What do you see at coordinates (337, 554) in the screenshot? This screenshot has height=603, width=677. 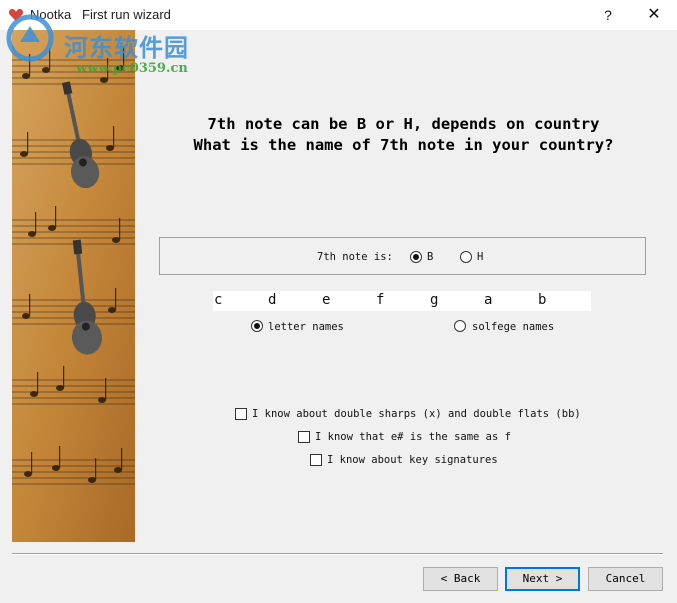 I see `footer-separator` at bounding box center [337, 554].